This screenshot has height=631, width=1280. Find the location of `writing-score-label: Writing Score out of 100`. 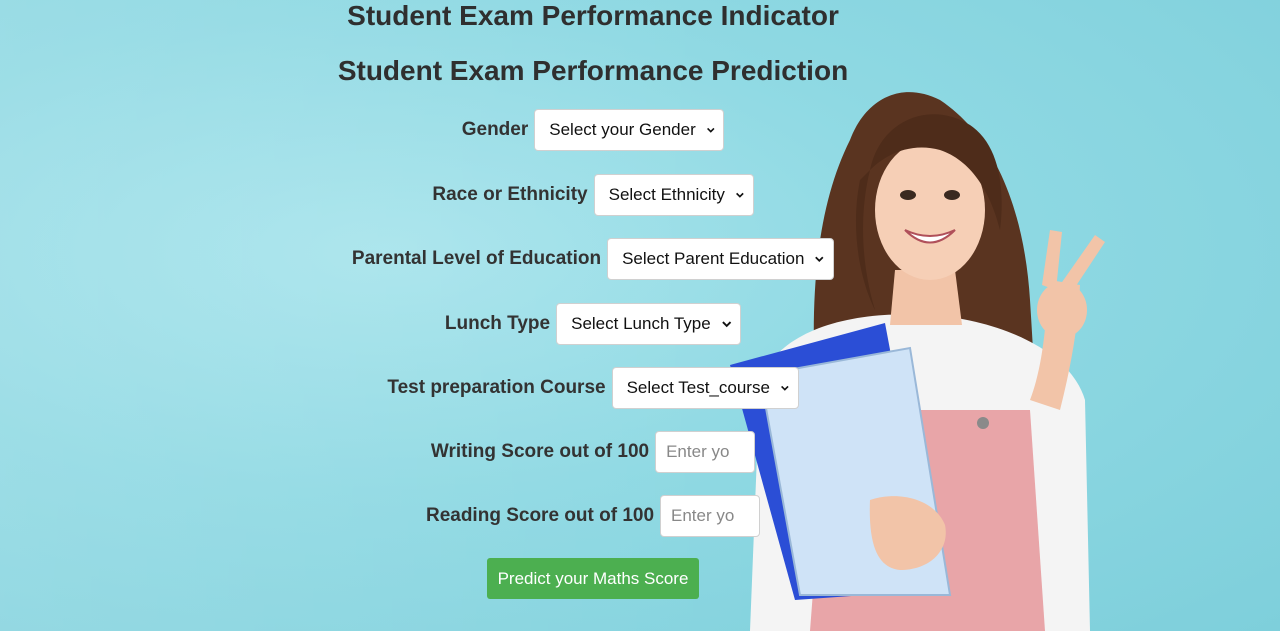

writing-score-label: Writing Score out of 100 is located at coordinates (540, 451).